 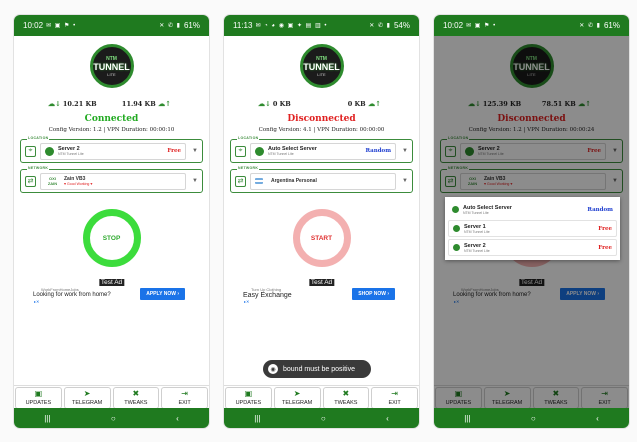 I want to click on network-tag: NETWORK, so click(x=248, y=168).